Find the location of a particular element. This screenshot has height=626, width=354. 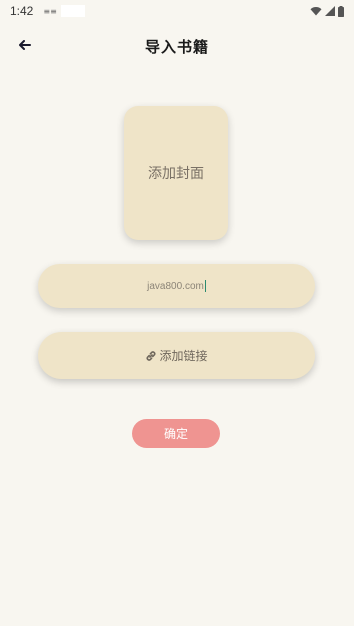

signal-icon is located at coordinates (330, 11).